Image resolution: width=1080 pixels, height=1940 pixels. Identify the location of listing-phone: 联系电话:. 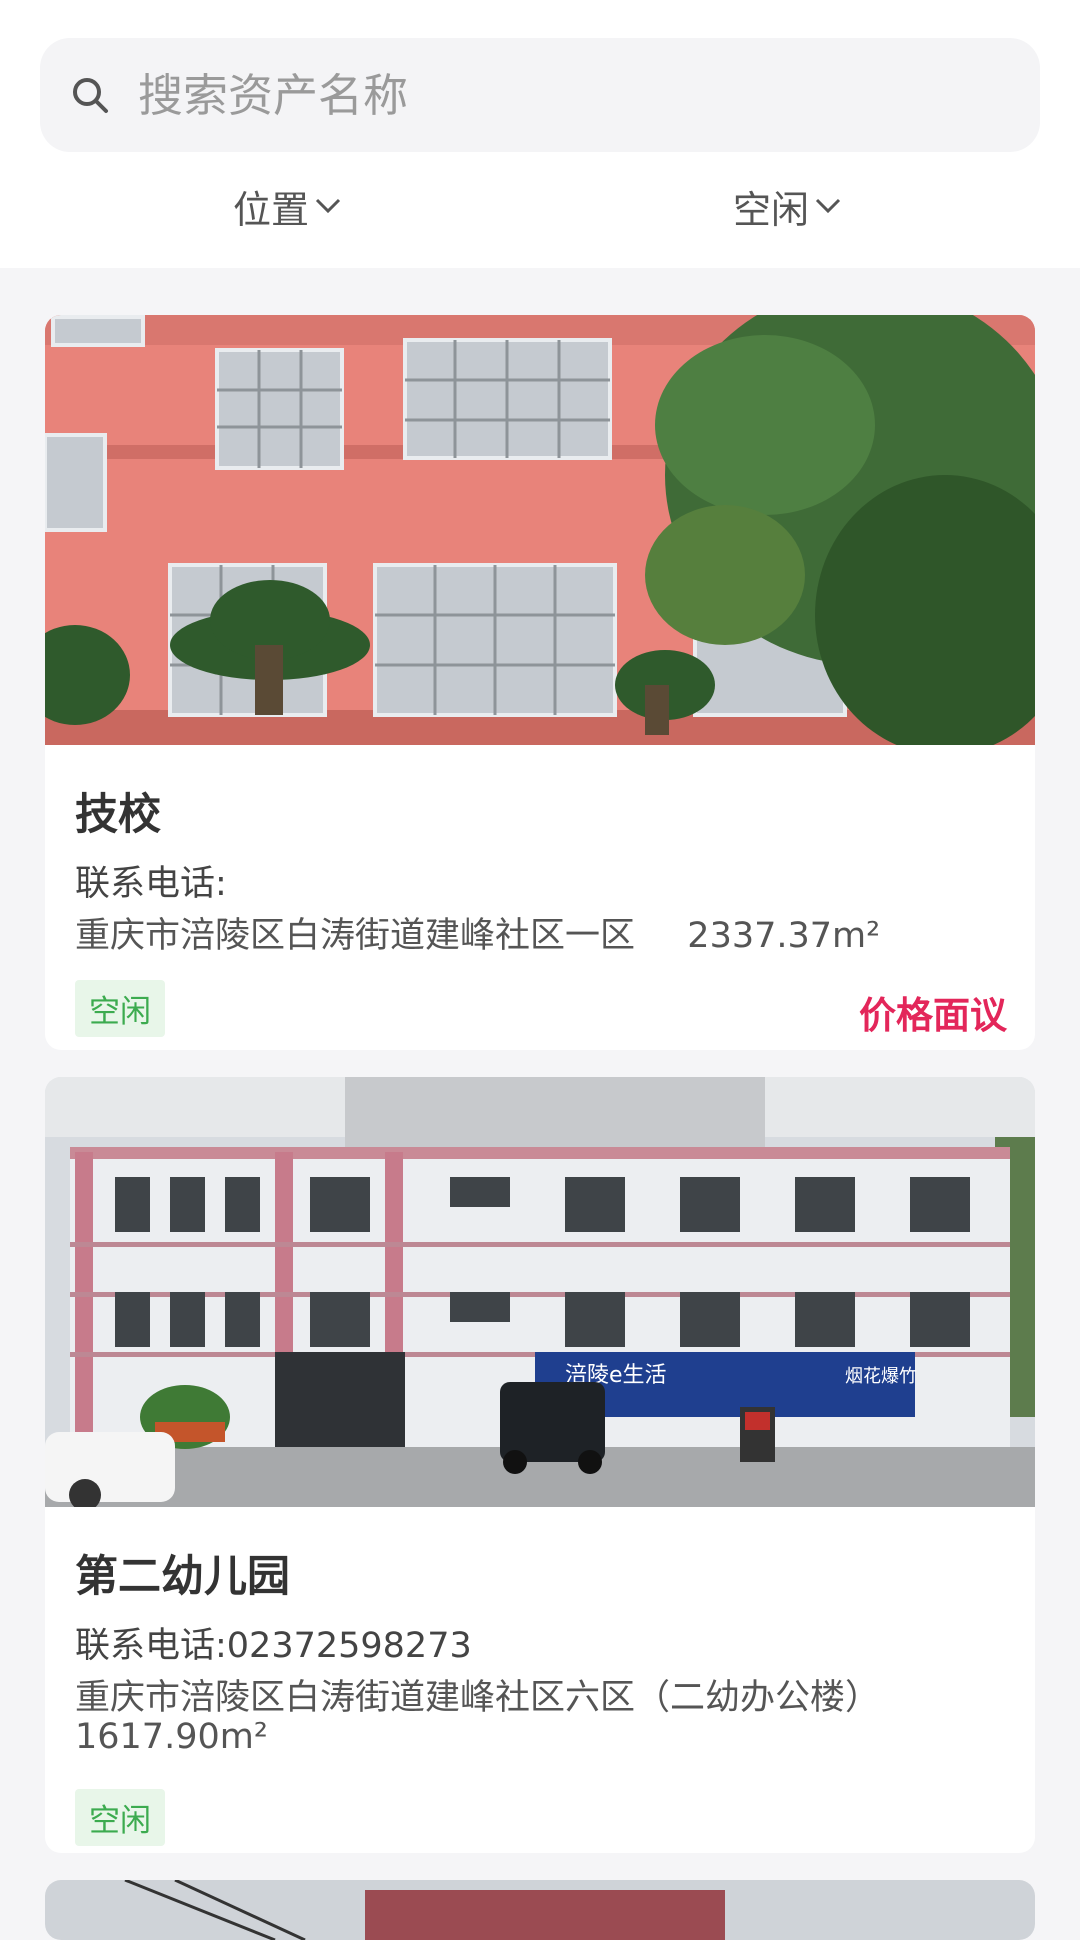
(151, 884).